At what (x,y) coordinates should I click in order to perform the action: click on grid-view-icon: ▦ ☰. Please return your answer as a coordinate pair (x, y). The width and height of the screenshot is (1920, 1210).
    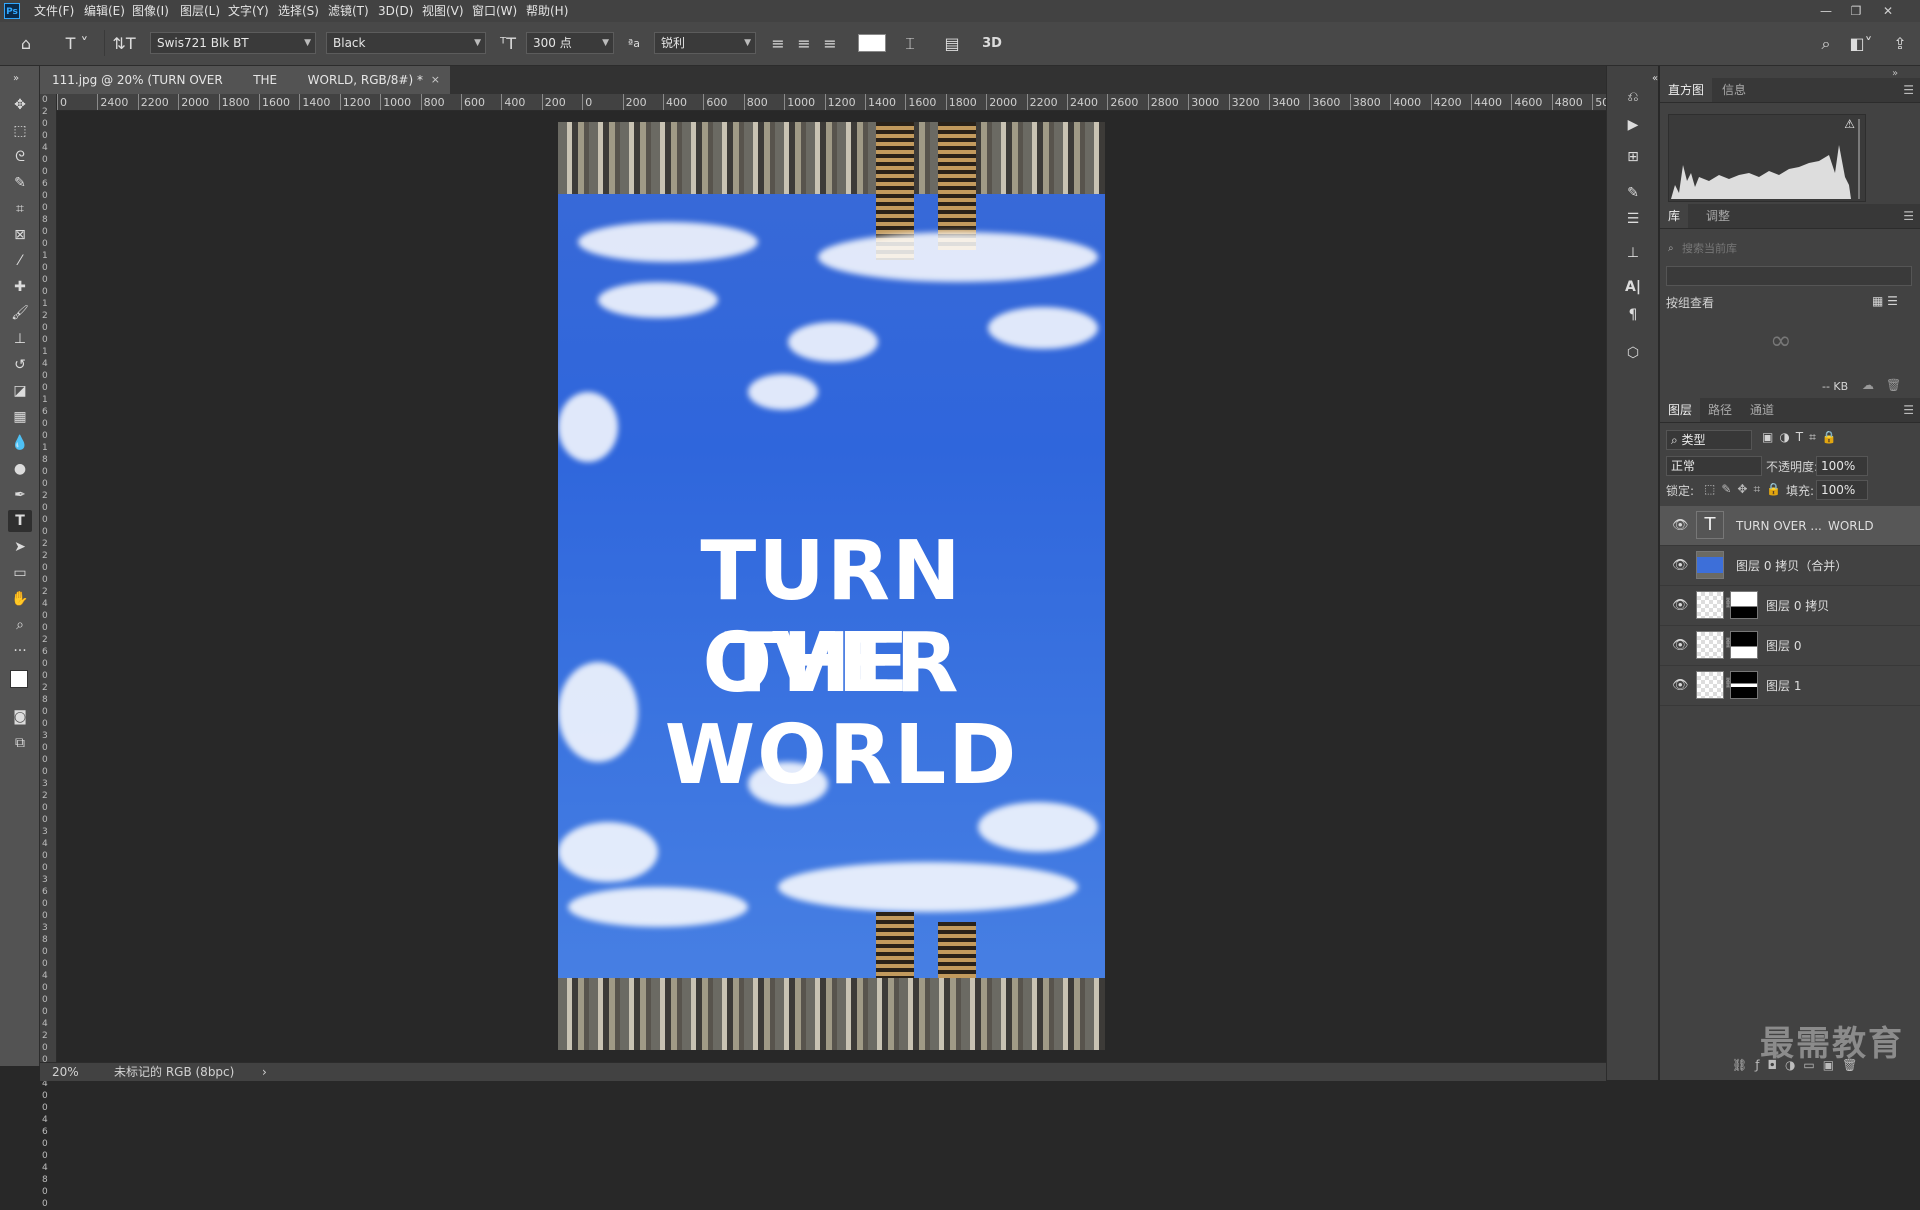
    Looking at the image, I should click on (1885, 301).